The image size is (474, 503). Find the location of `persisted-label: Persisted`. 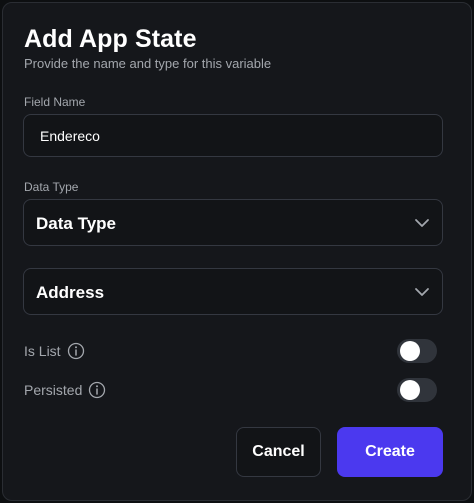

persisted-label: Persisted is located at coordinates (53, 390).